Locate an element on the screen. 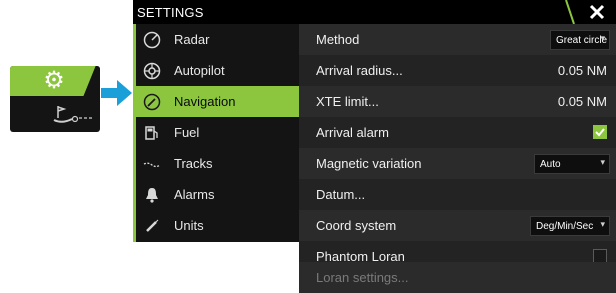 This screenshot has width=616, height=293. sidebar-item-fuel: Fuel is located at coordinates (216, 132).